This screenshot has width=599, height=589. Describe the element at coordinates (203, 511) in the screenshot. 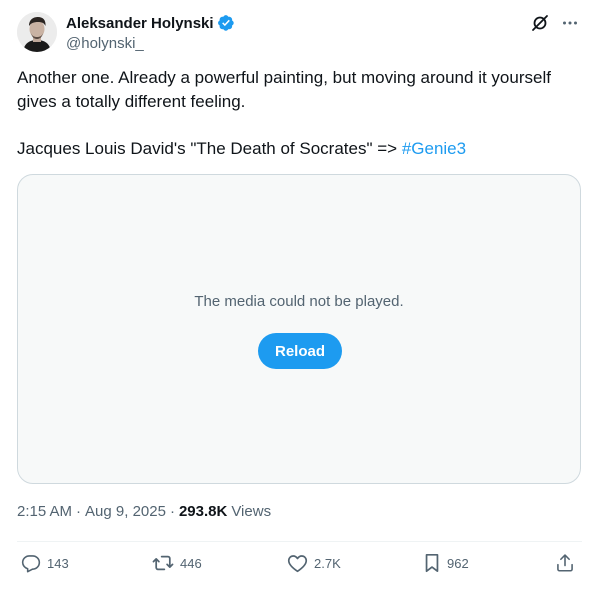

I see `views-count: 293.8K` at that location.